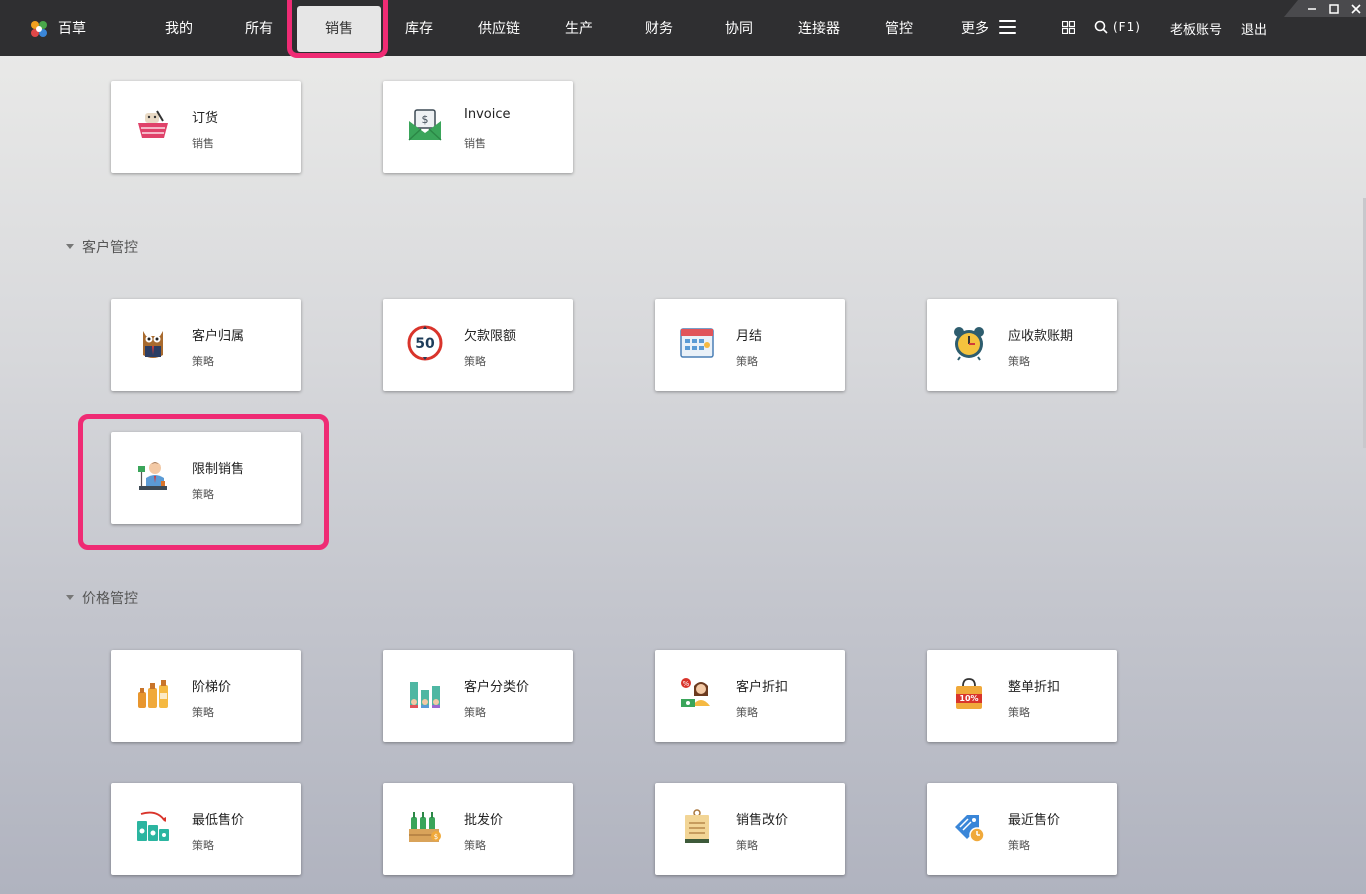  I want to click on owl-manager-icon, so click(153, 344).